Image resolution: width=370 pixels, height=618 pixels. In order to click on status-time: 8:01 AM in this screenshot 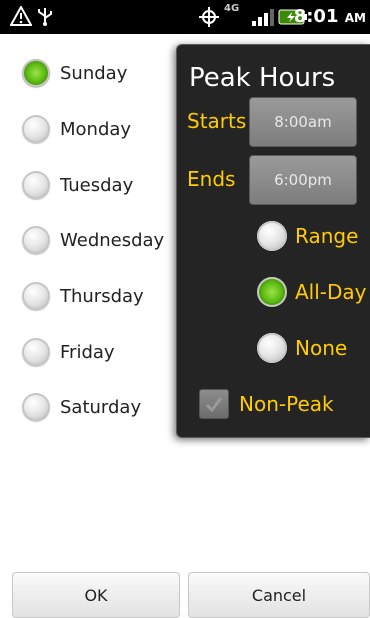, I will do `click(329, 16)`.